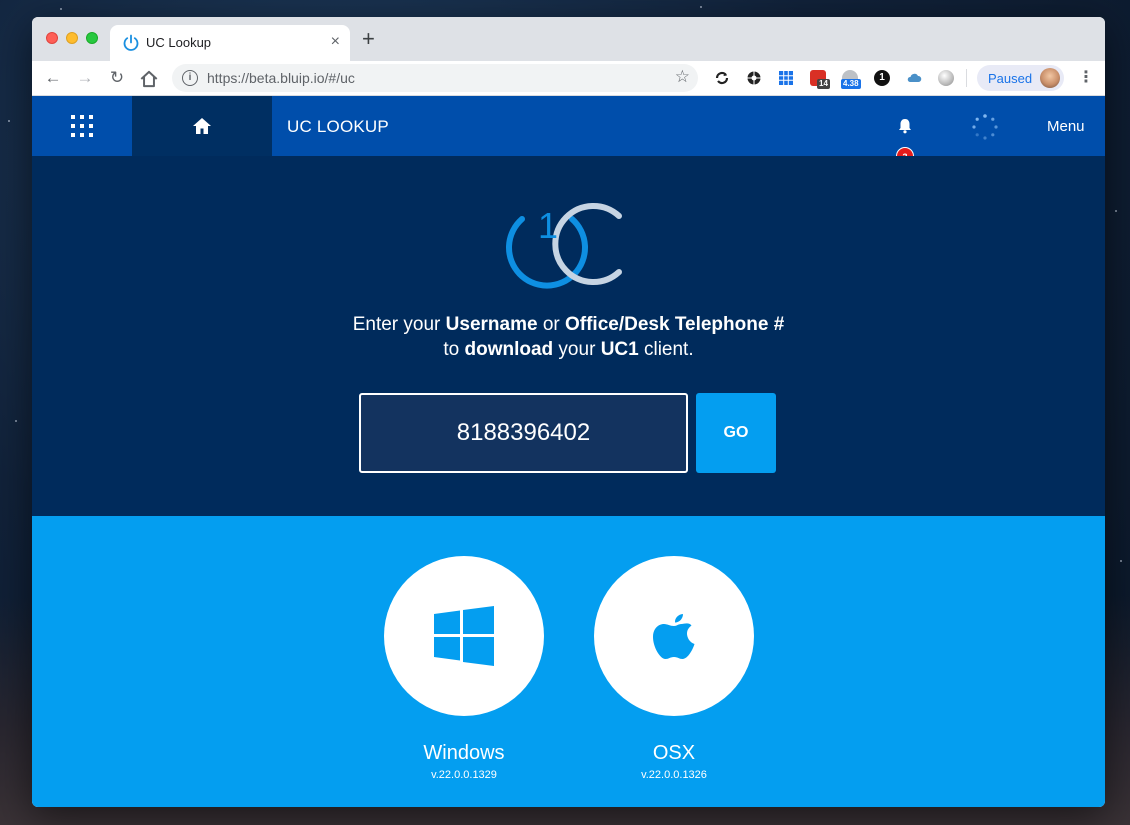  I want to click on page-title: UC LOOKUP, so click(338, 126).